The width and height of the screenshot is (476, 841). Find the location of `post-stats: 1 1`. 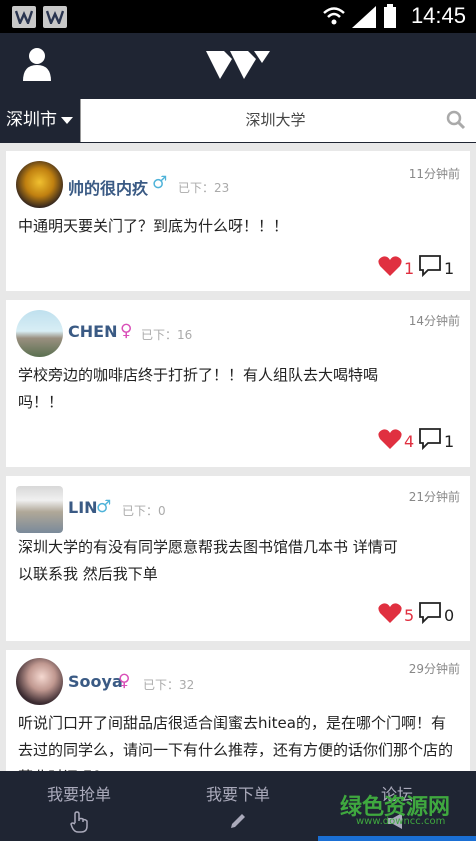

post-stats: 1 1 is located at coordinates (419, 267).